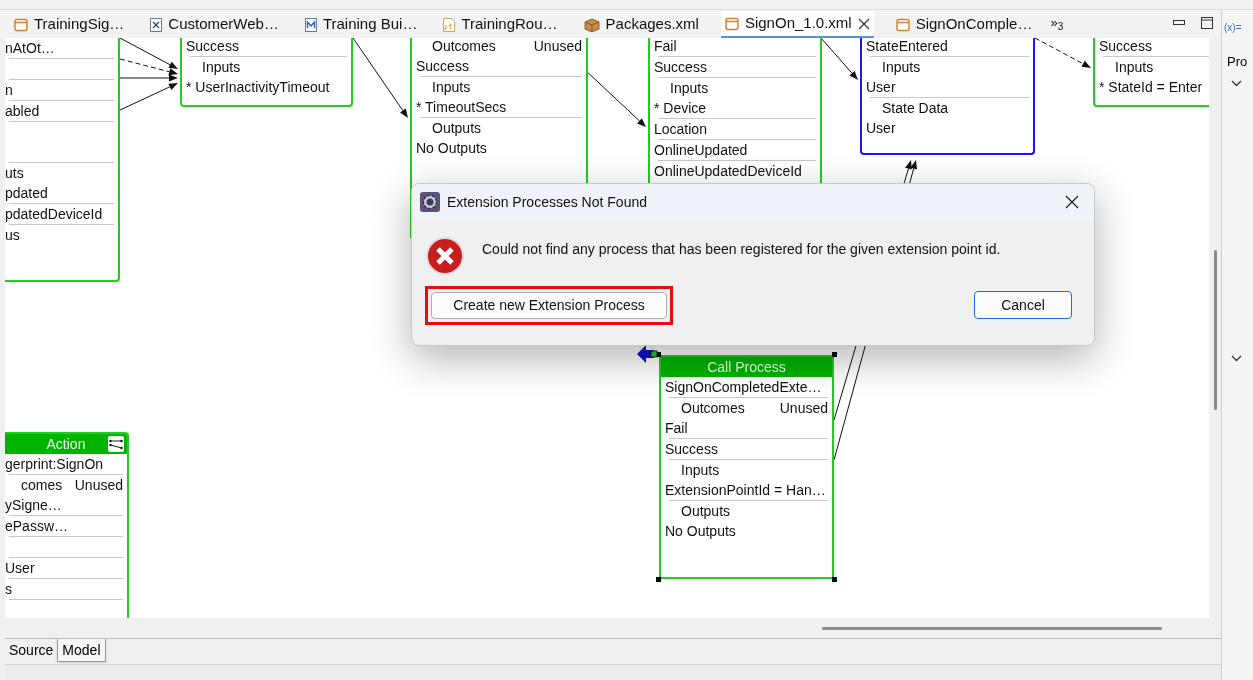 The height and width of the screenshot is (680, 1253). Describe the element at coordinates (9, 589) in the screenshot. I see `node-row-text: s` at that location.